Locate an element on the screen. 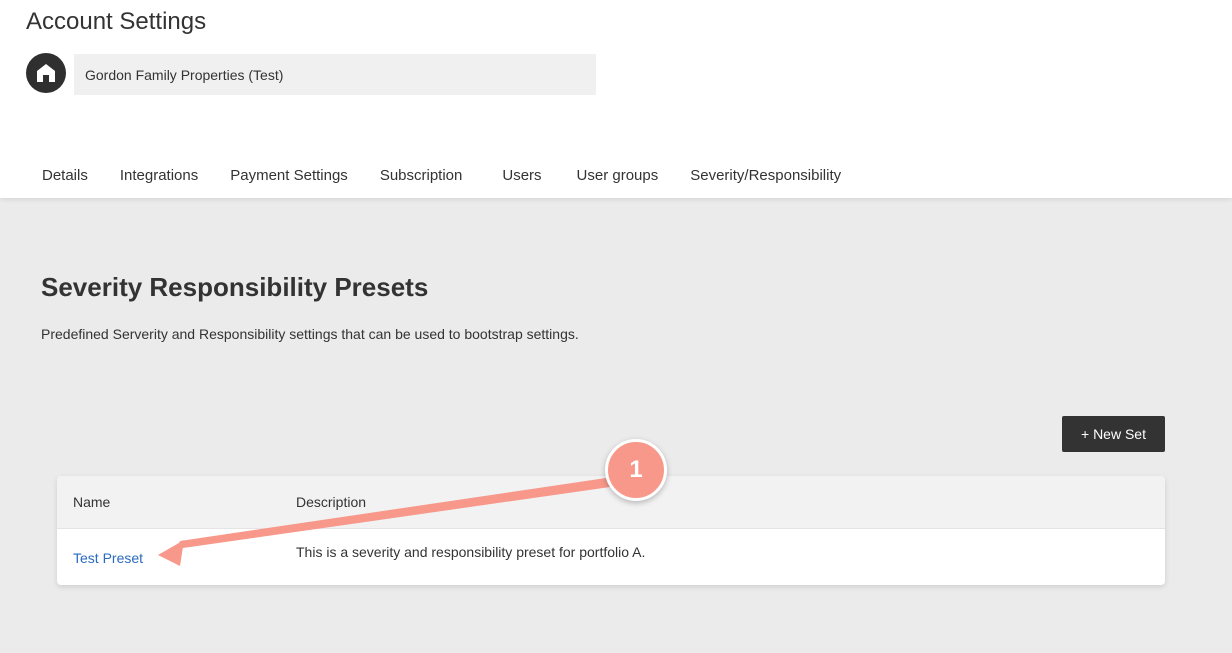 Image resolution: width=1232 pixels, height=653 pixels. annotation-step-badge: 1 is located at coordinates (636, 470).